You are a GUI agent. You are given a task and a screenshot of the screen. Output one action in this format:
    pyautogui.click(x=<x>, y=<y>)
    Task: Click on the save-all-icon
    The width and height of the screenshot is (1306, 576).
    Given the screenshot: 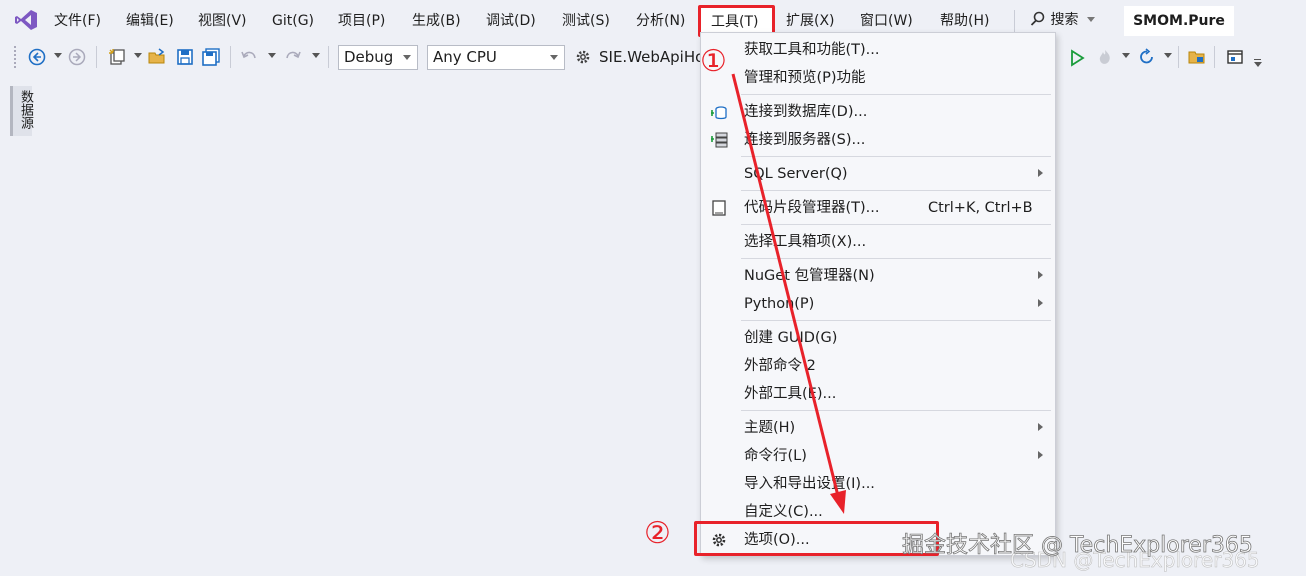 What is the action you would take?
    pyautogui.click(x=211, y=57)
    